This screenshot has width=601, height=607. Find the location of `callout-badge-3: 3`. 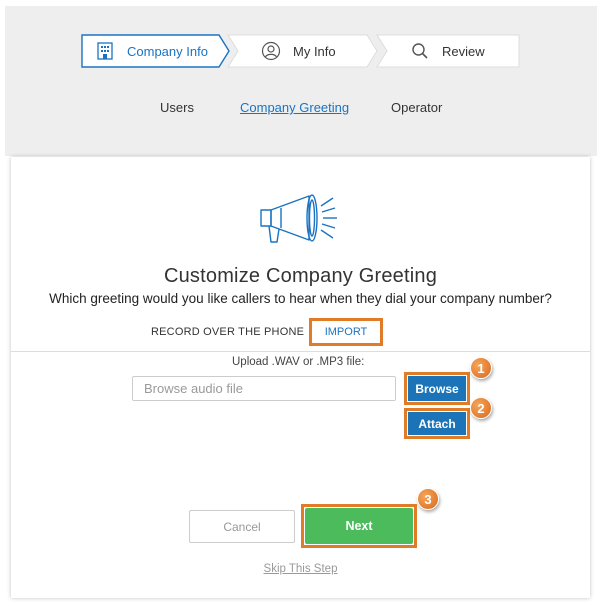

callout-badge-3: 3 is located at coordinates (428, 499).